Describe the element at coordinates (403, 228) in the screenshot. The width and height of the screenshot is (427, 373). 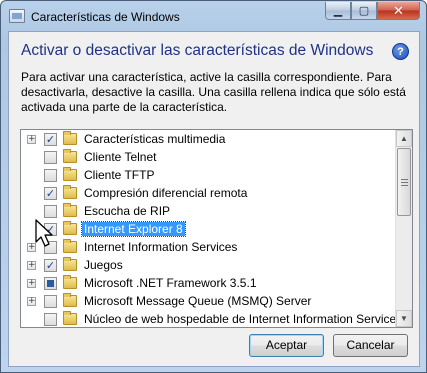
I see `vertical-scrollbar: ▲ ▼` at that location.